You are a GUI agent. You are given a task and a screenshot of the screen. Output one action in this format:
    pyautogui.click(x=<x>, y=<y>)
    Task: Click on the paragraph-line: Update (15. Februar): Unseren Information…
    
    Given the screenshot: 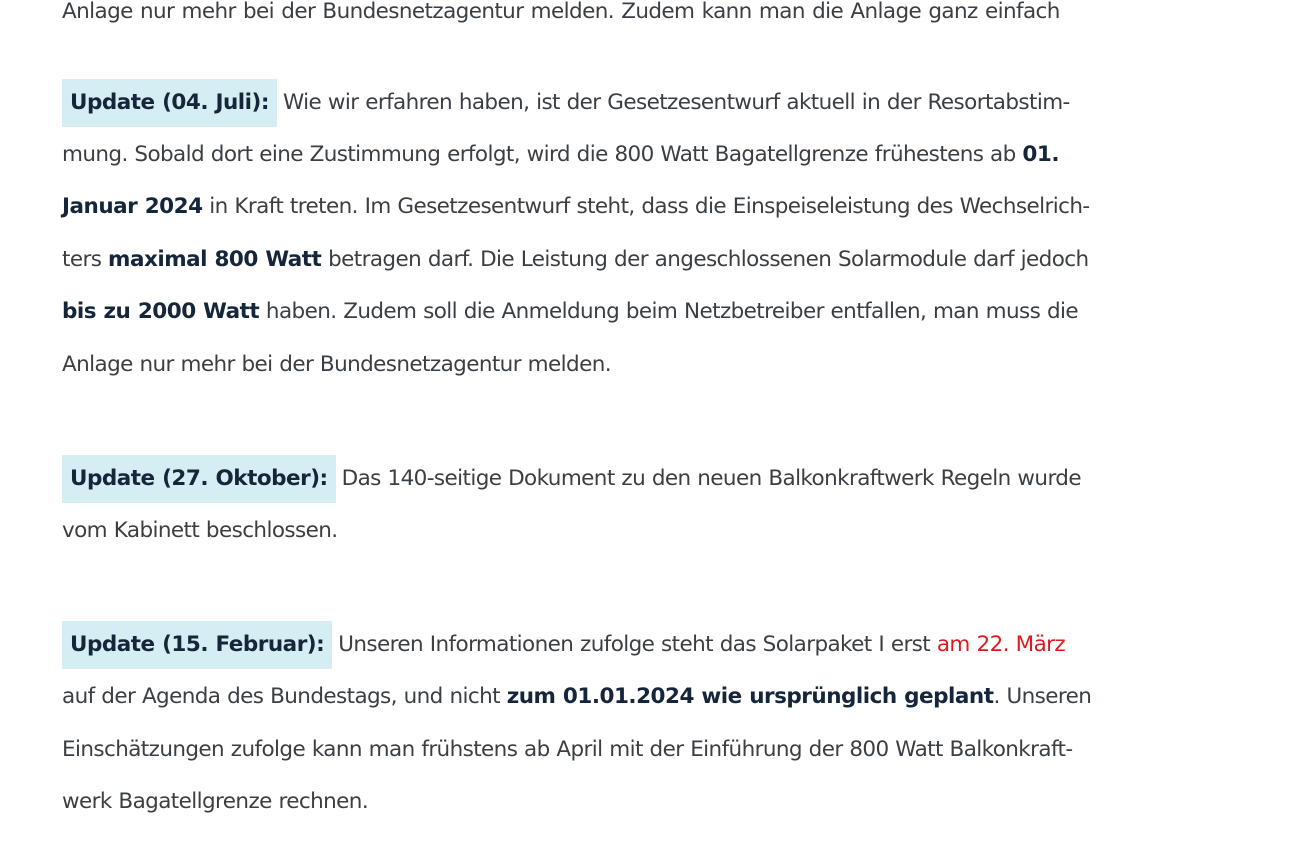 What is the action you would take?
    pyautogui.click(x=564, y=645)
    